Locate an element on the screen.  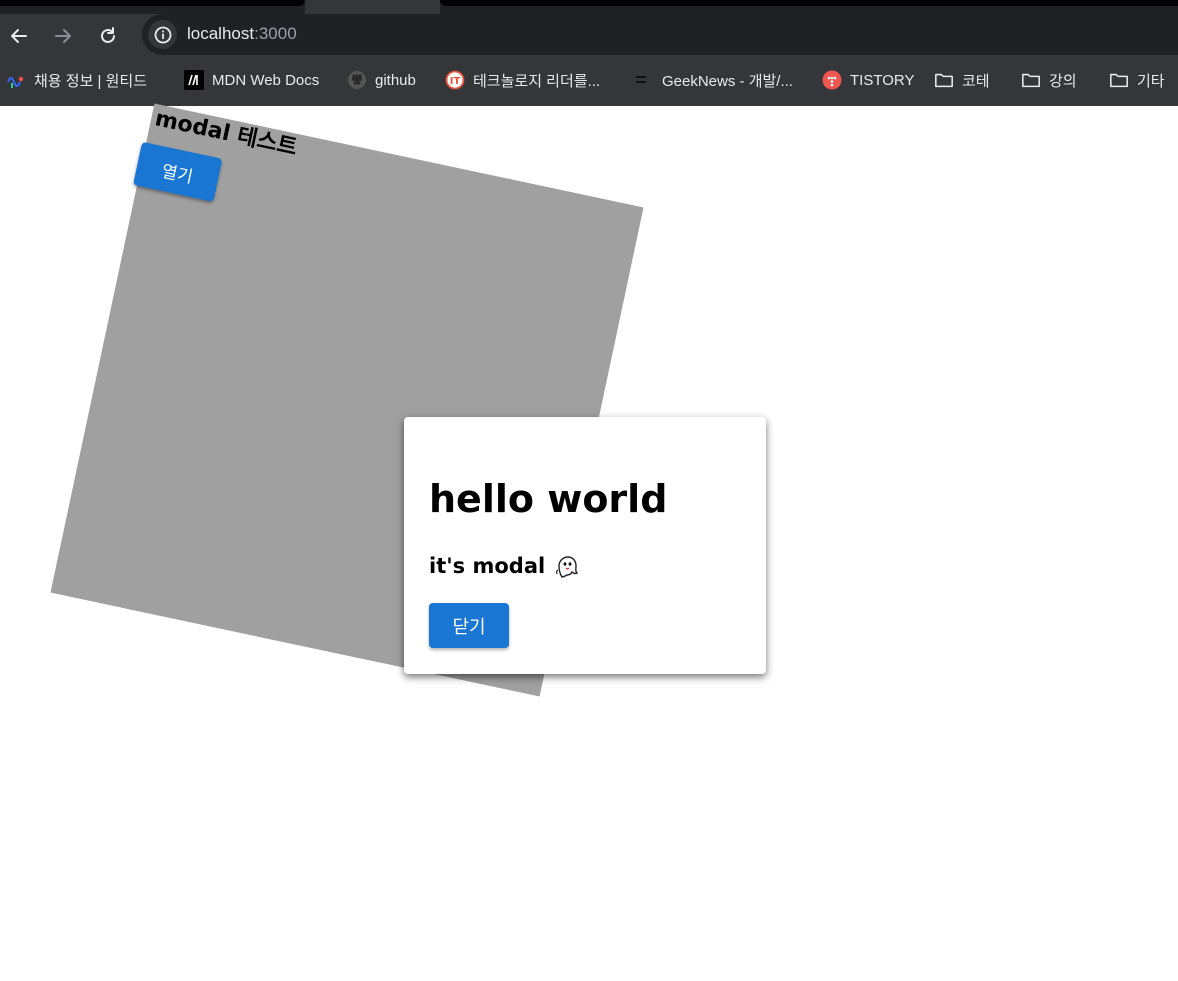
bookmark-wanted: 채용 정보 | 원티드 is located at coordinates (76, 80).